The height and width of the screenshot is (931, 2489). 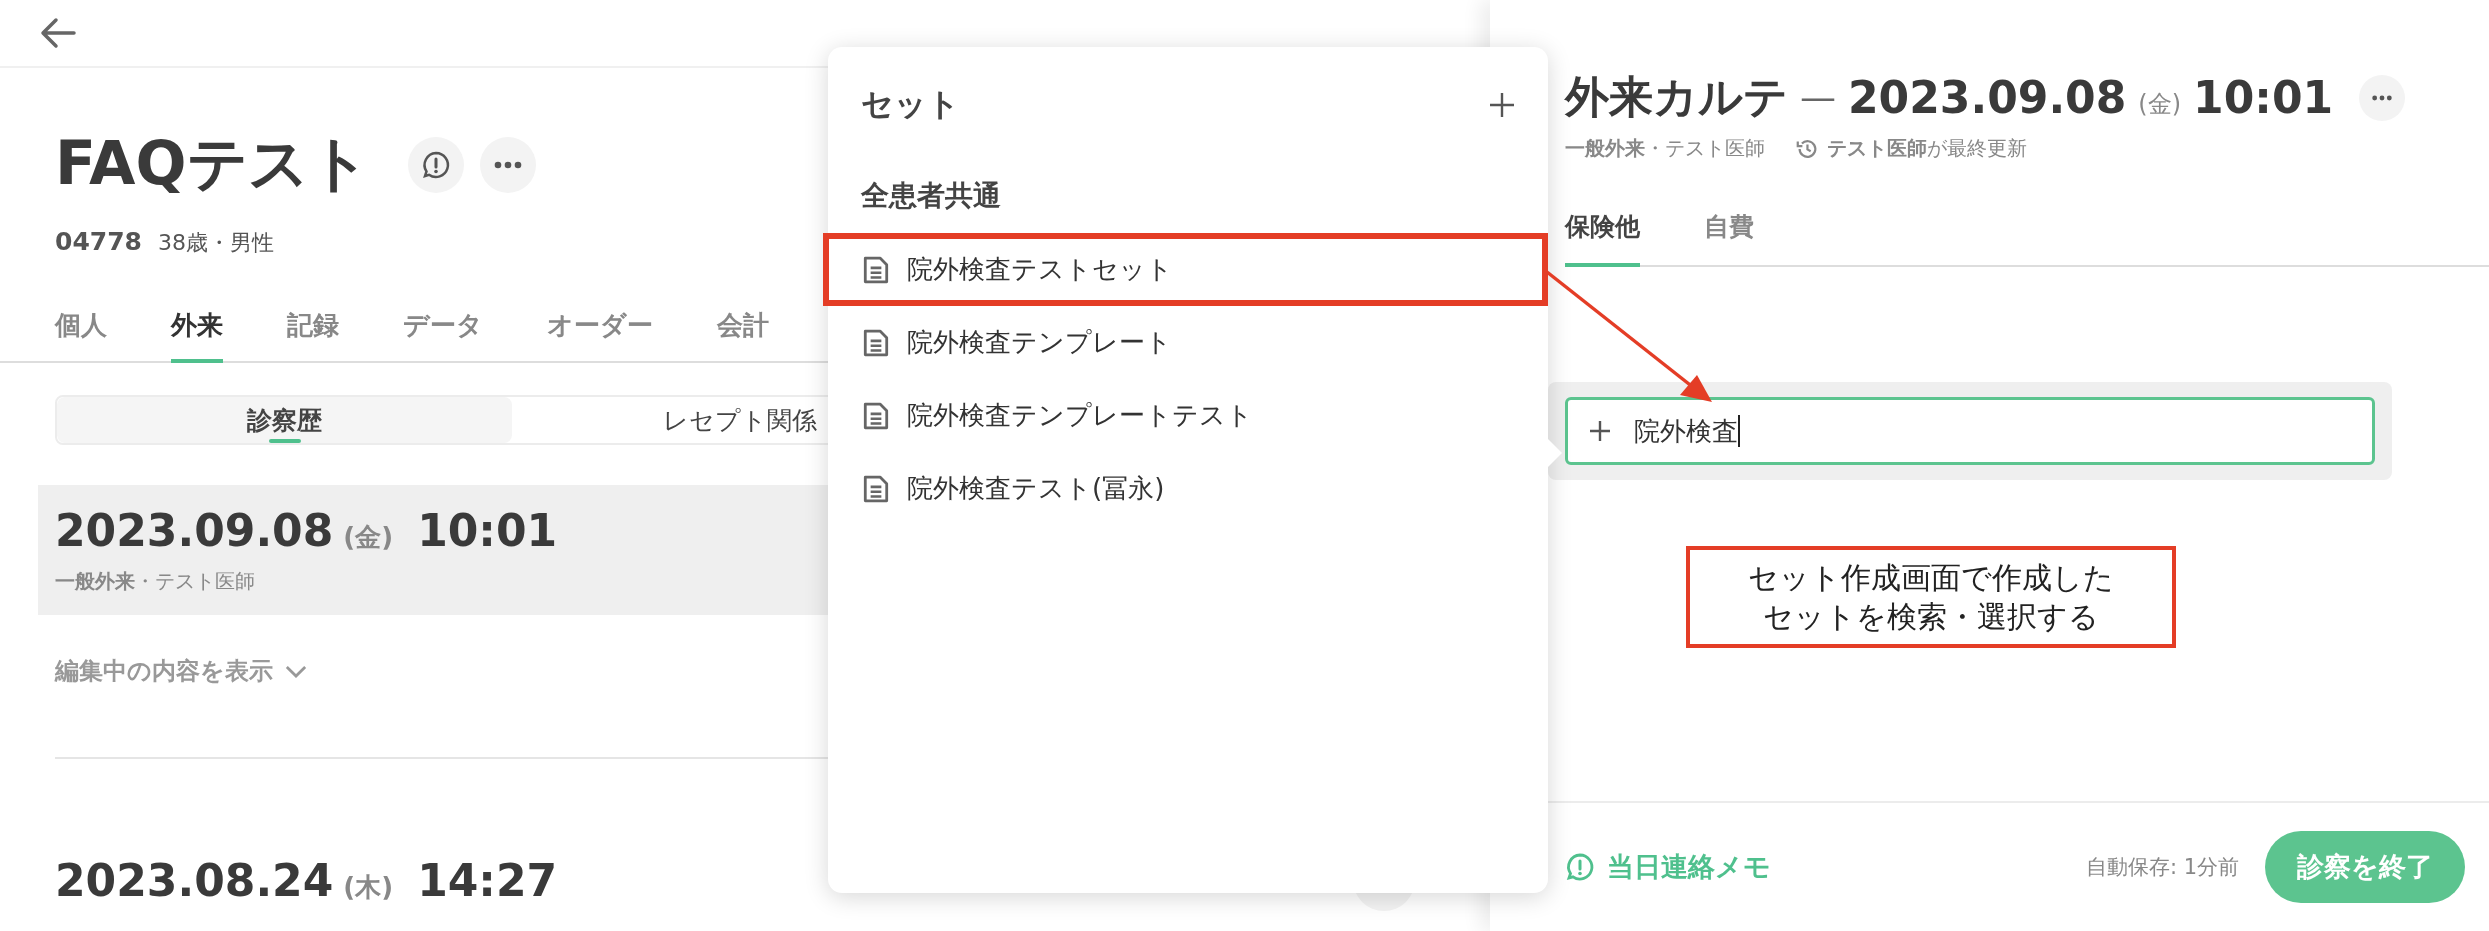 What do you see at coordinates (2160, 104) in the screenshot?
I see `chart-weekday: (金)` at bounding box center [2160, 104].